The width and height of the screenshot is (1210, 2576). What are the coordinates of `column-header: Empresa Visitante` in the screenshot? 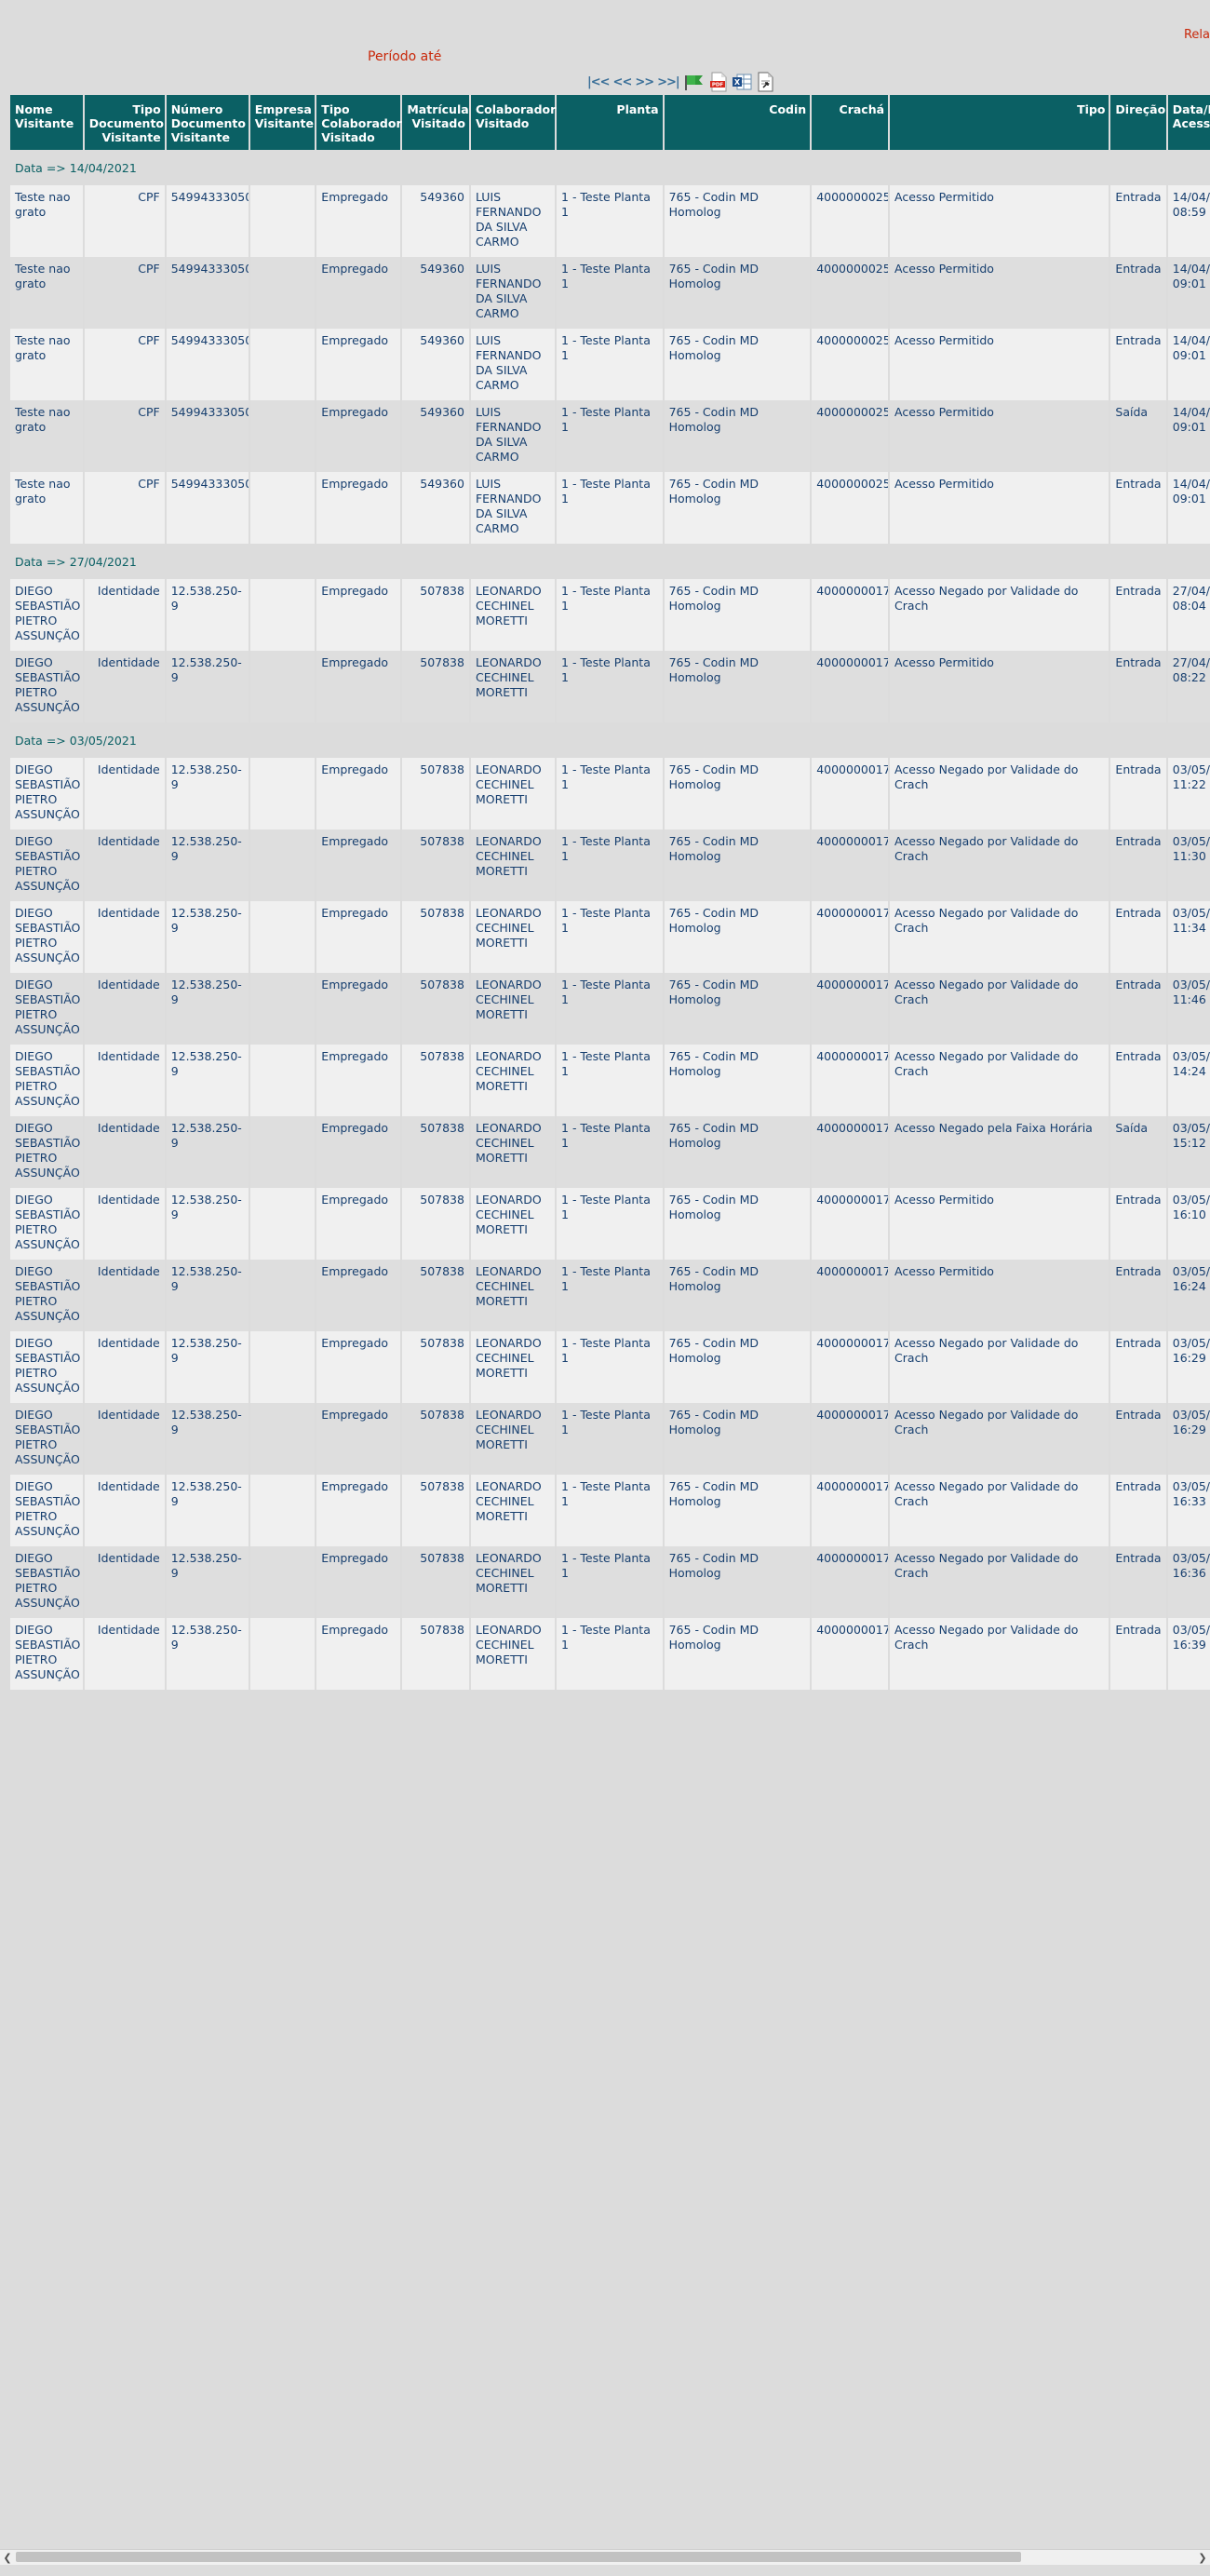 It's located at (282, 122).